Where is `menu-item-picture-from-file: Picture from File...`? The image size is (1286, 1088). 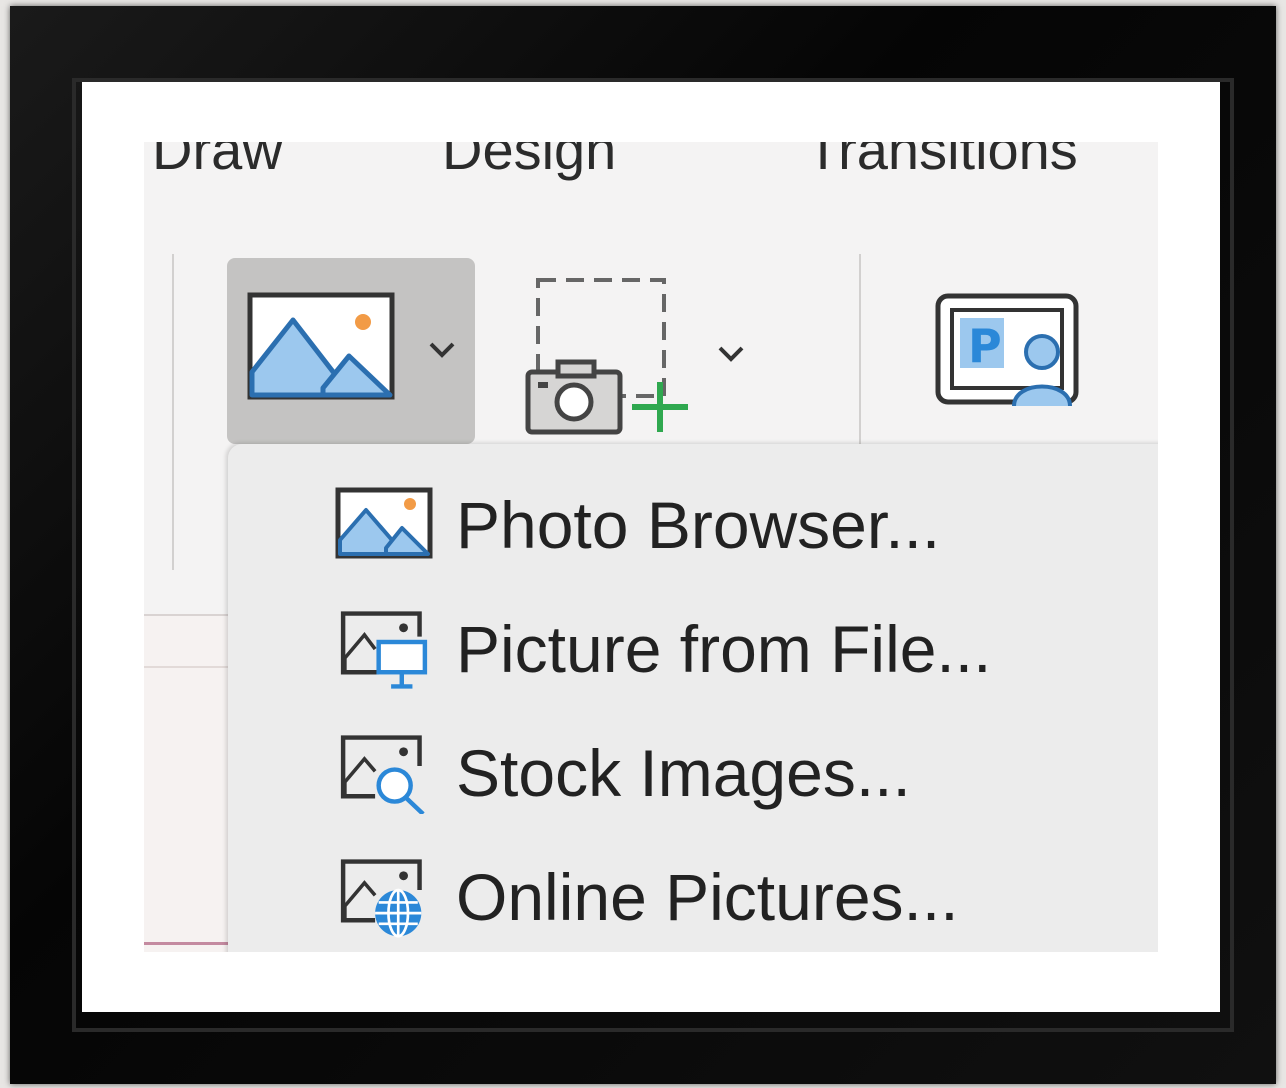
menu-item-picture-from-file: Picture from File... is located at coordinates (693, 647).